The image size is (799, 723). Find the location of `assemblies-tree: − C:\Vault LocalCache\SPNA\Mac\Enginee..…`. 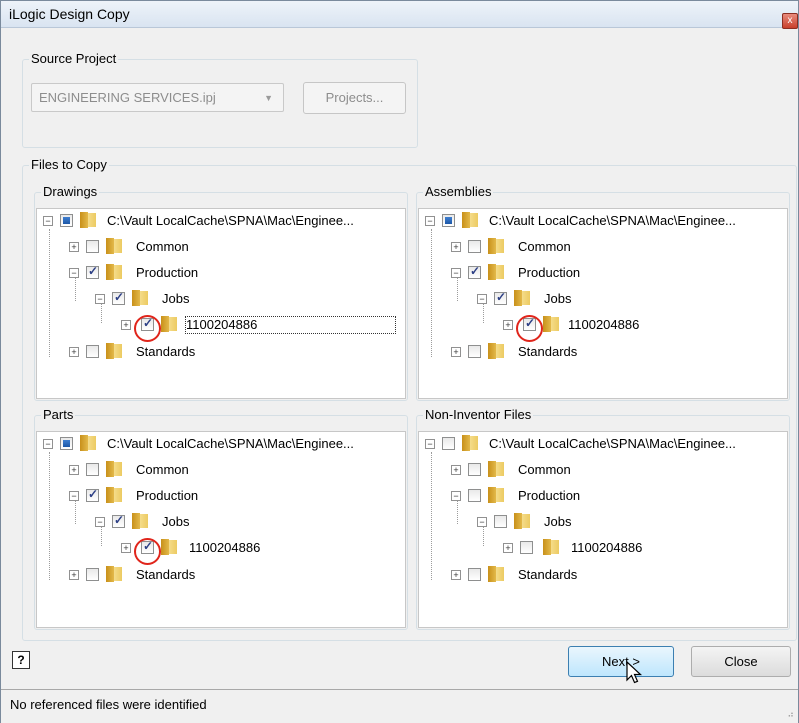

assemblies-tree: − C:\Vault LocalCache\SPNA\Mac\Enginee..… is located at coordinates (603, 303).